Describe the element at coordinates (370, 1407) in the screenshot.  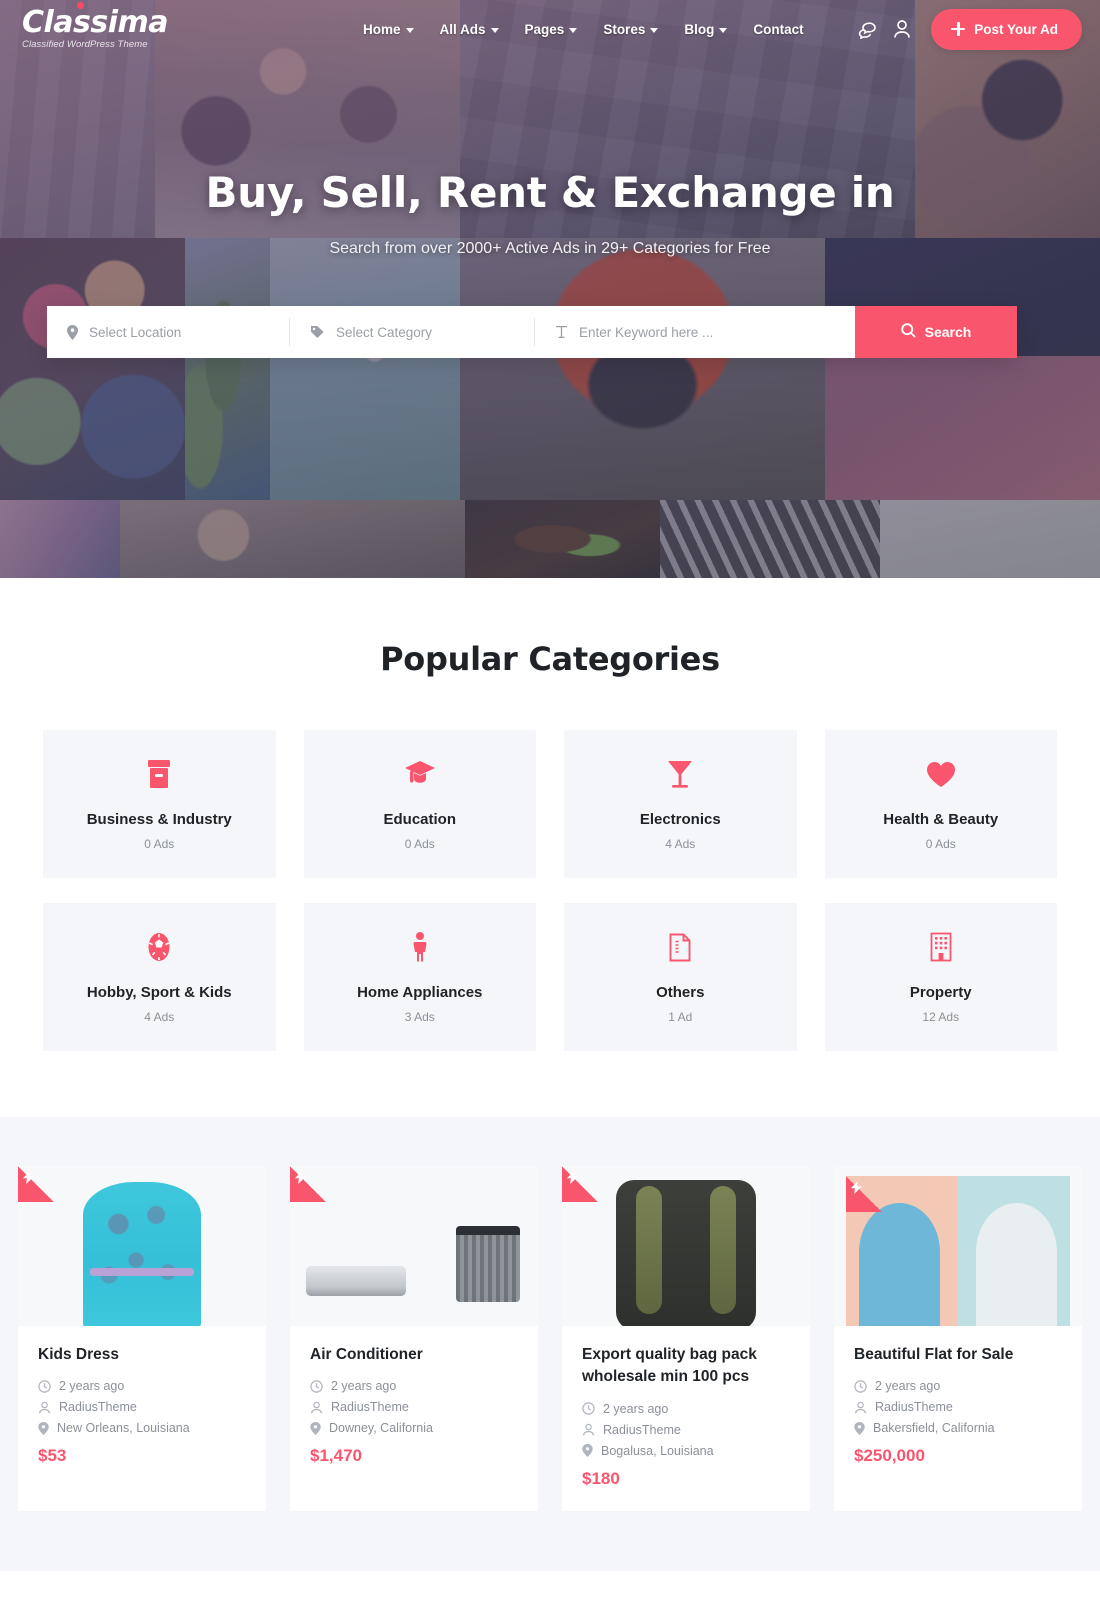
I see `ad-author-text: RadiusTheme` at that location.